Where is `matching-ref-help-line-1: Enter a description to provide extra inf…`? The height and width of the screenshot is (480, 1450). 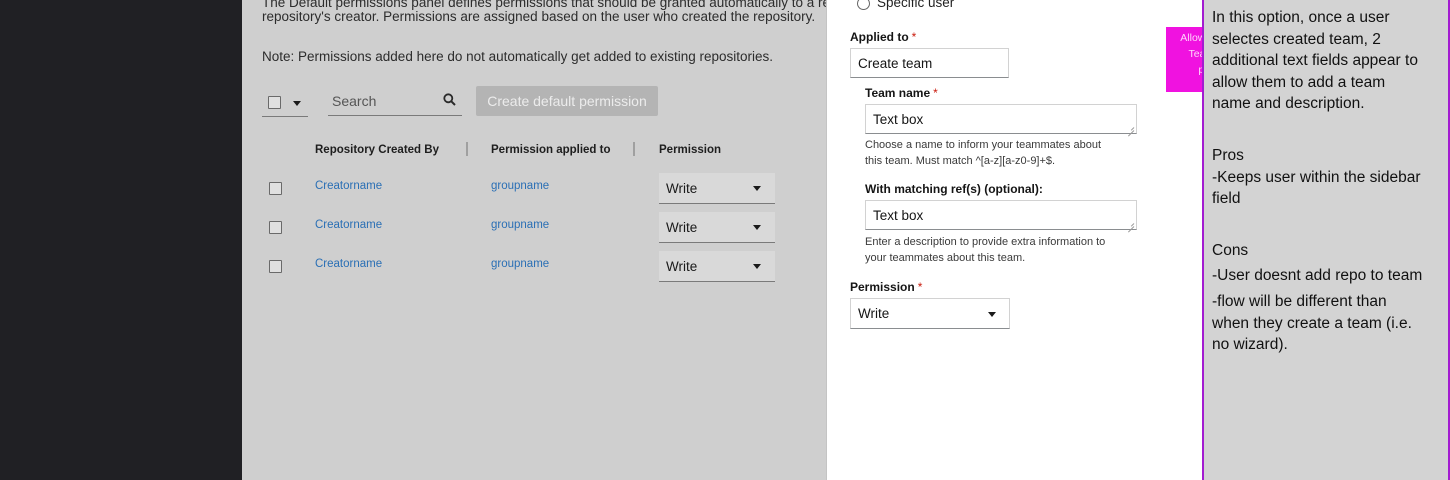 matching-ref-help-line-1: Enter a description to provide extra inf… is located at coordinates (985, 242).